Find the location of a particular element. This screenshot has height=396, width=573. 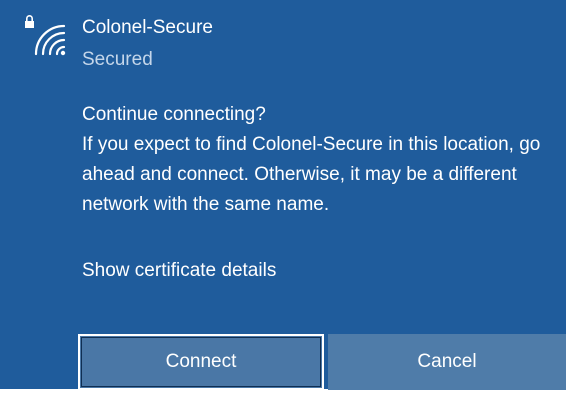

network-status: Secured is located at coordinates (117, 59).